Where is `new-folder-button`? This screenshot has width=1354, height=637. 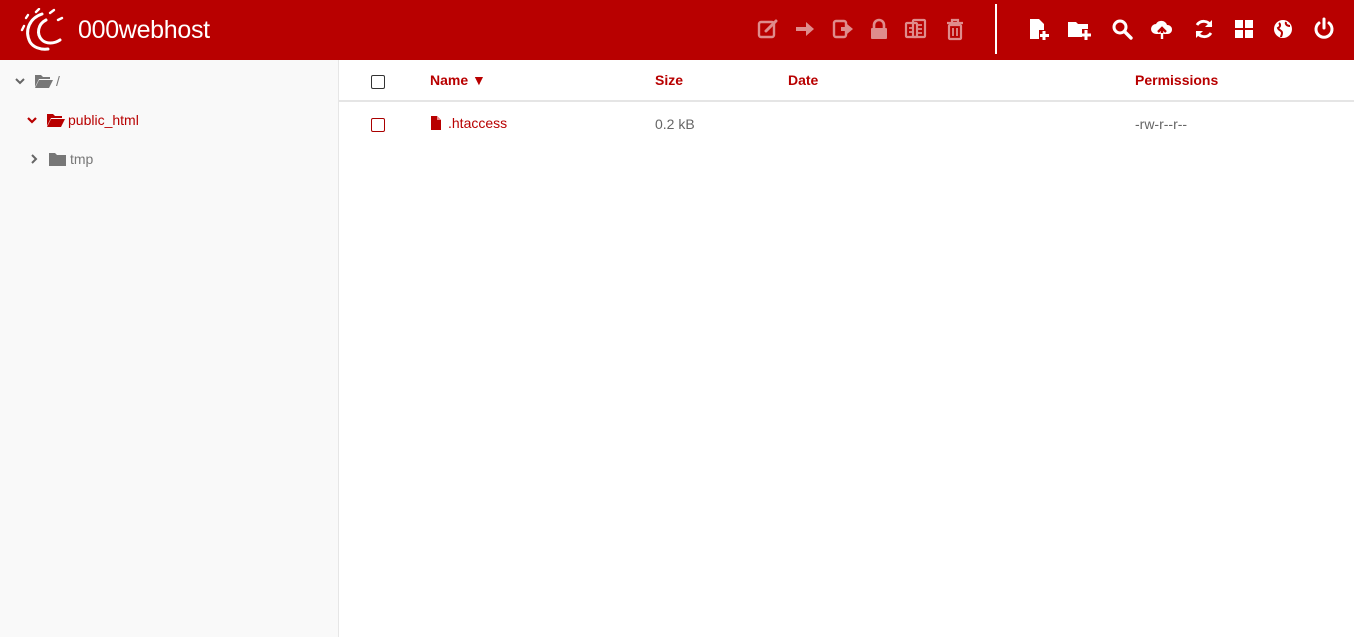
new-folder-button is located at coordinates (1079, 29).